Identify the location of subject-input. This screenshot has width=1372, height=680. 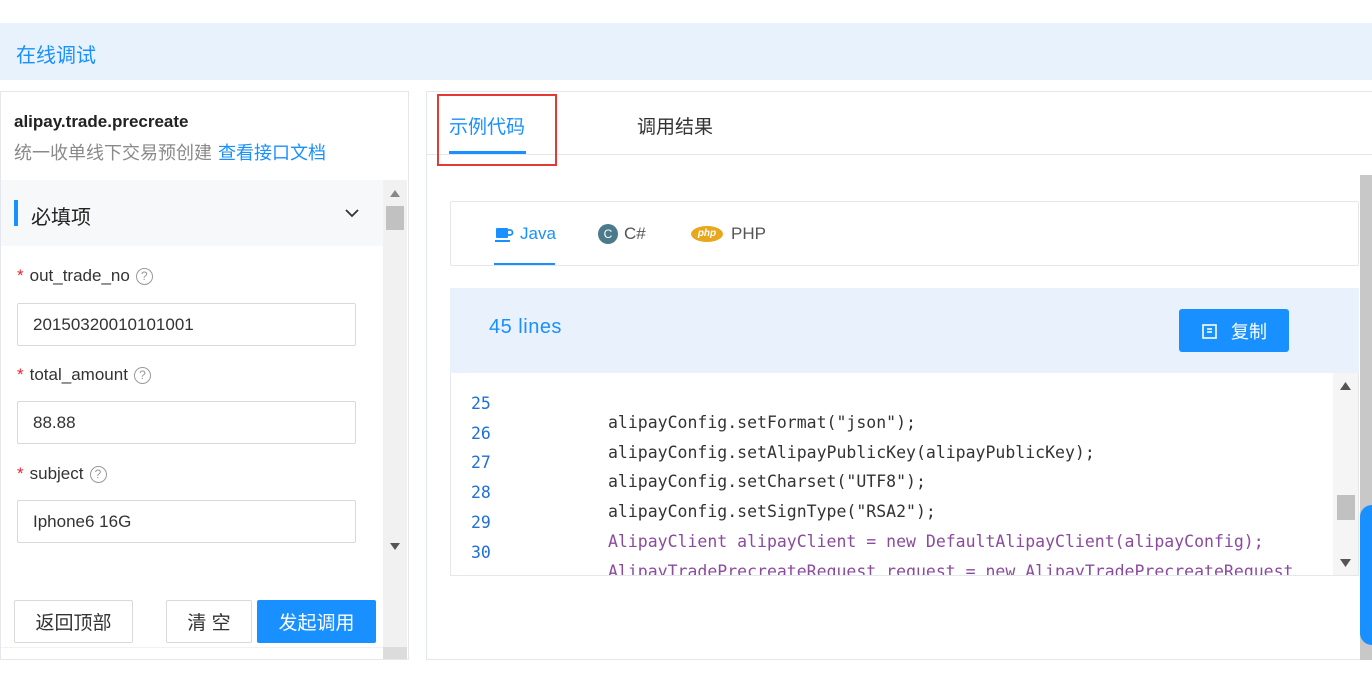
(186, 521).